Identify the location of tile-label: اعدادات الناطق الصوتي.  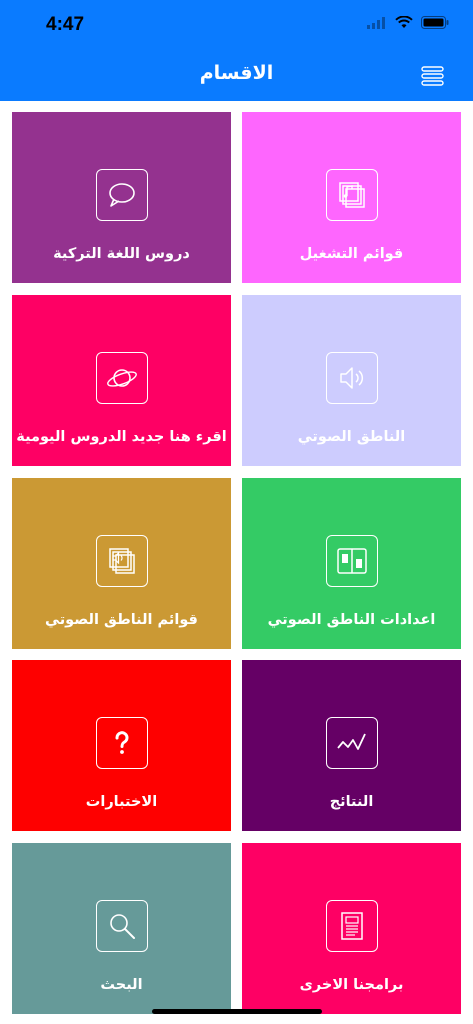
(351, 620).